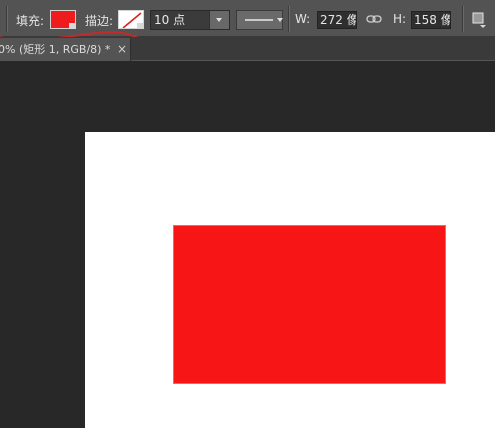 Image resolution: width=495 pixels, height=428 pixels. What do you see at coordinates (55, 49) in the screenshot?
I see `document-tab-title: 0% (矩形 1, RGB/8) *` at bounding box center [55, 49].